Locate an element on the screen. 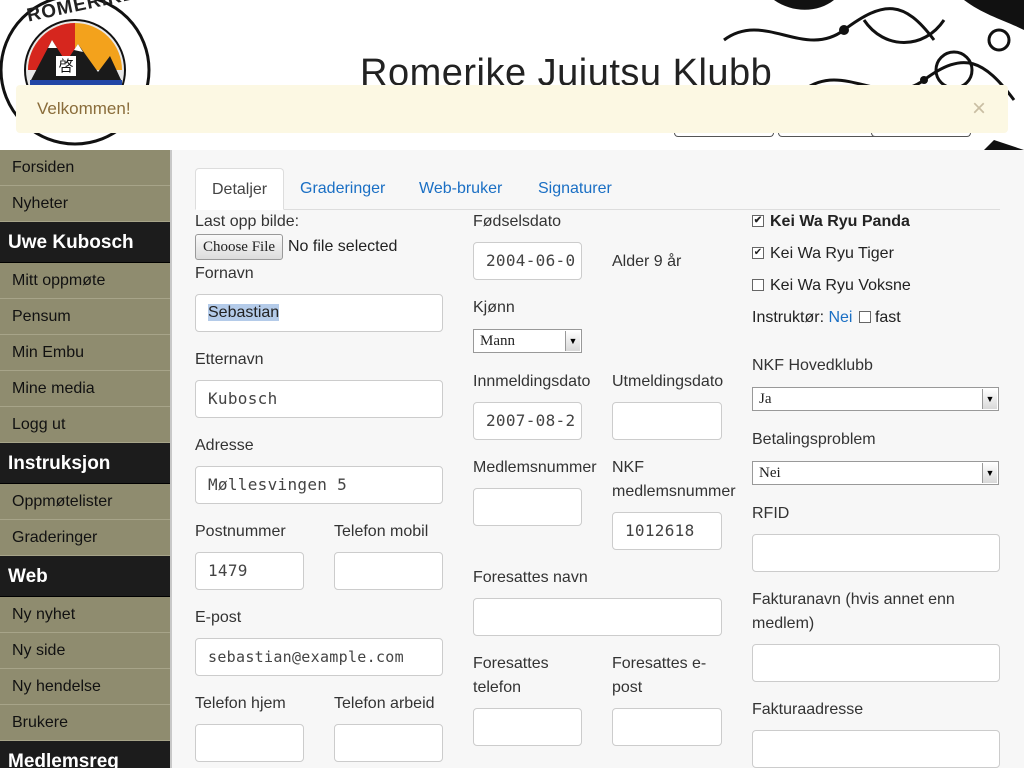 This screenshot has height=768, width=1024. sidebar-item-logg-ut: Logg ut is located at coordinates (85, 425).